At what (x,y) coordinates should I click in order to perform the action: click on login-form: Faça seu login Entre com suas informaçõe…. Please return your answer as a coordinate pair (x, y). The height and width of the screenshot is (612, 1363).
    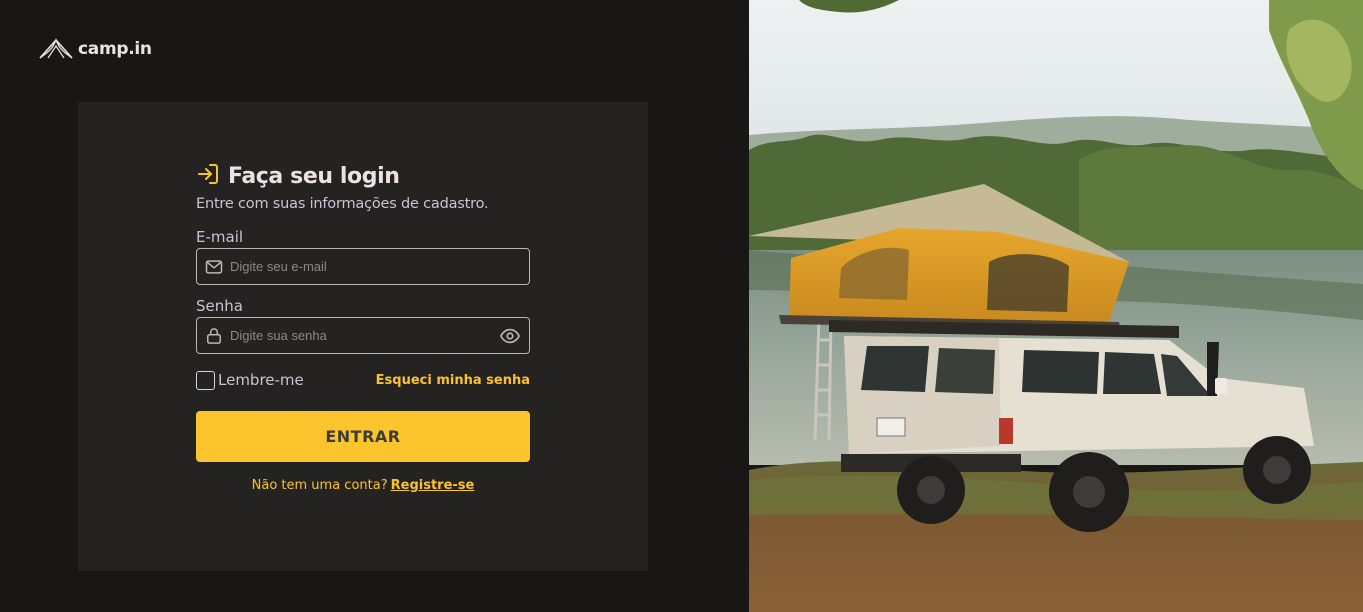
    Looking at the image, I should click on (363, 326).